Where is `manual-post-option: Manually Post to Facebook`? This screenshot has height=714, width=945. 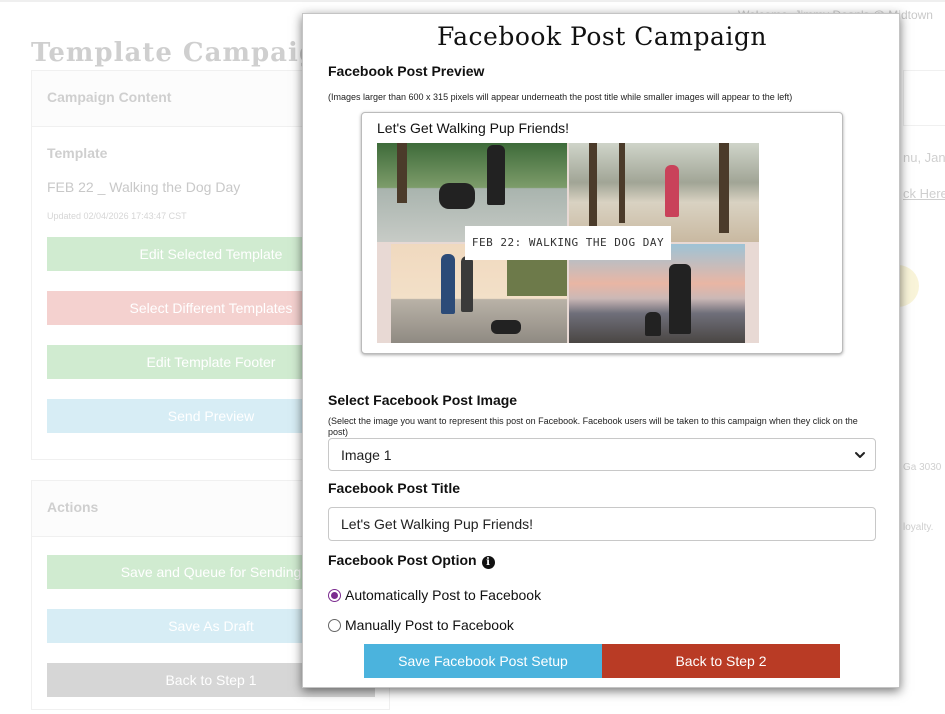
manual-post-option: Manually Post to Facebook is located at coordinates (421, 625).